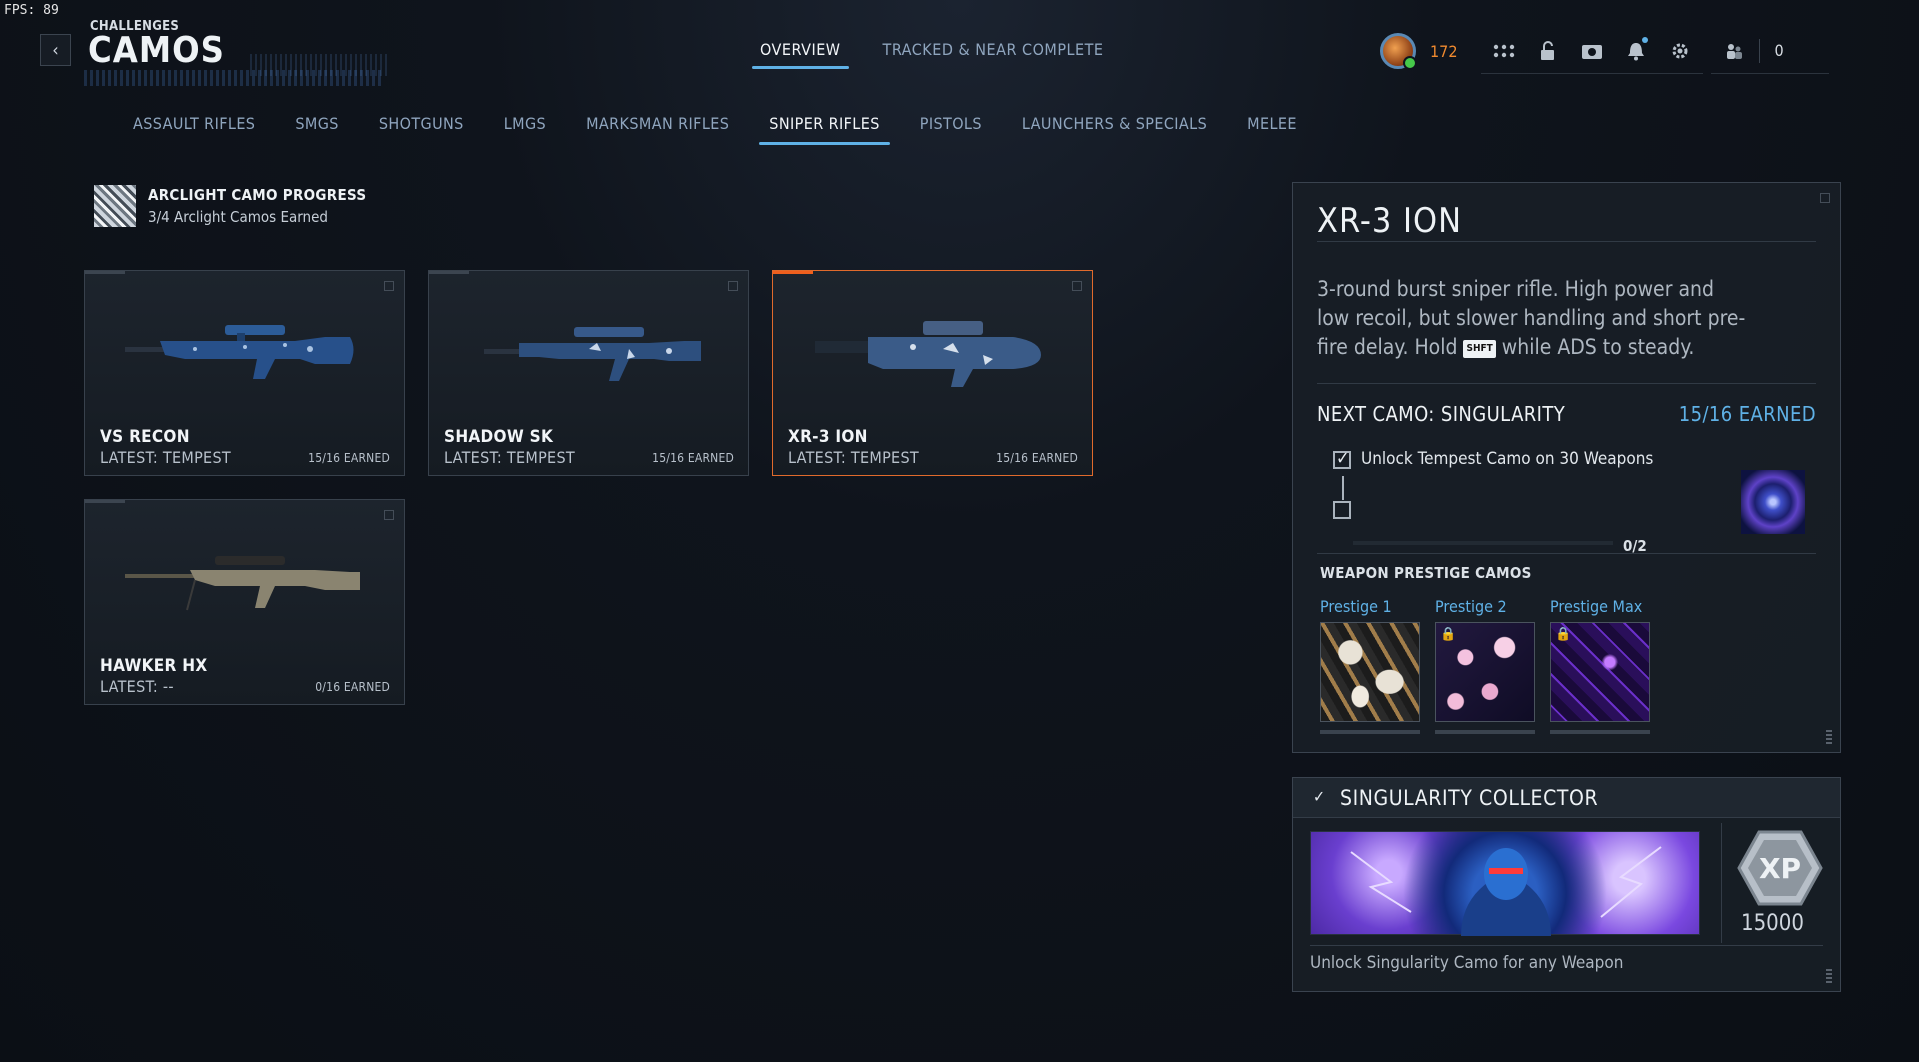 The height and width of the screenshot is (1062, 1919). What do you see at coordinates (352, 687) in the screenshot?
I see `weapon-earned-count: 0/16 EARNED` at bounding box center [352, 687].